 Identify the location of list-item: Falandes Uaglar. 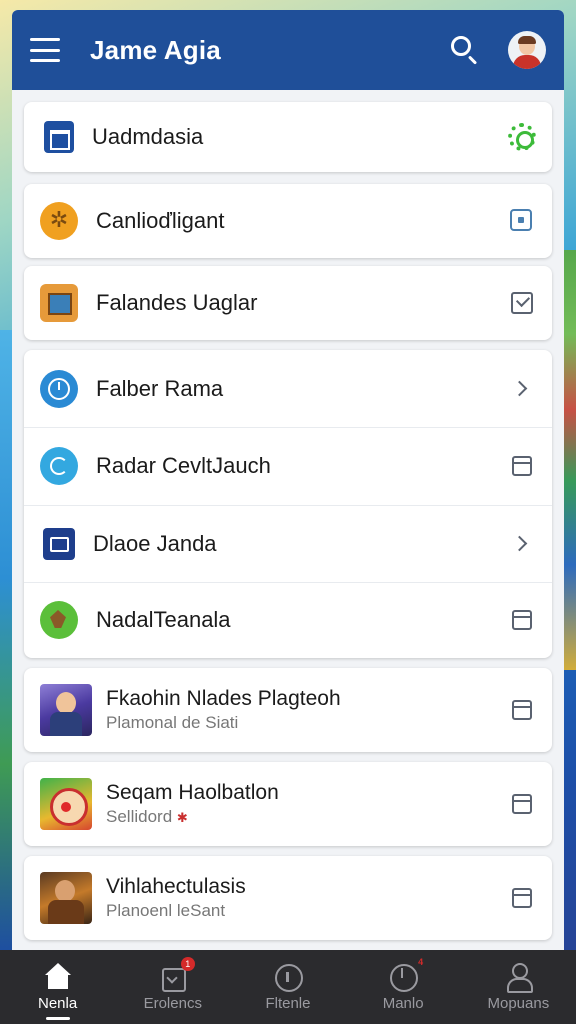
(288, 303).